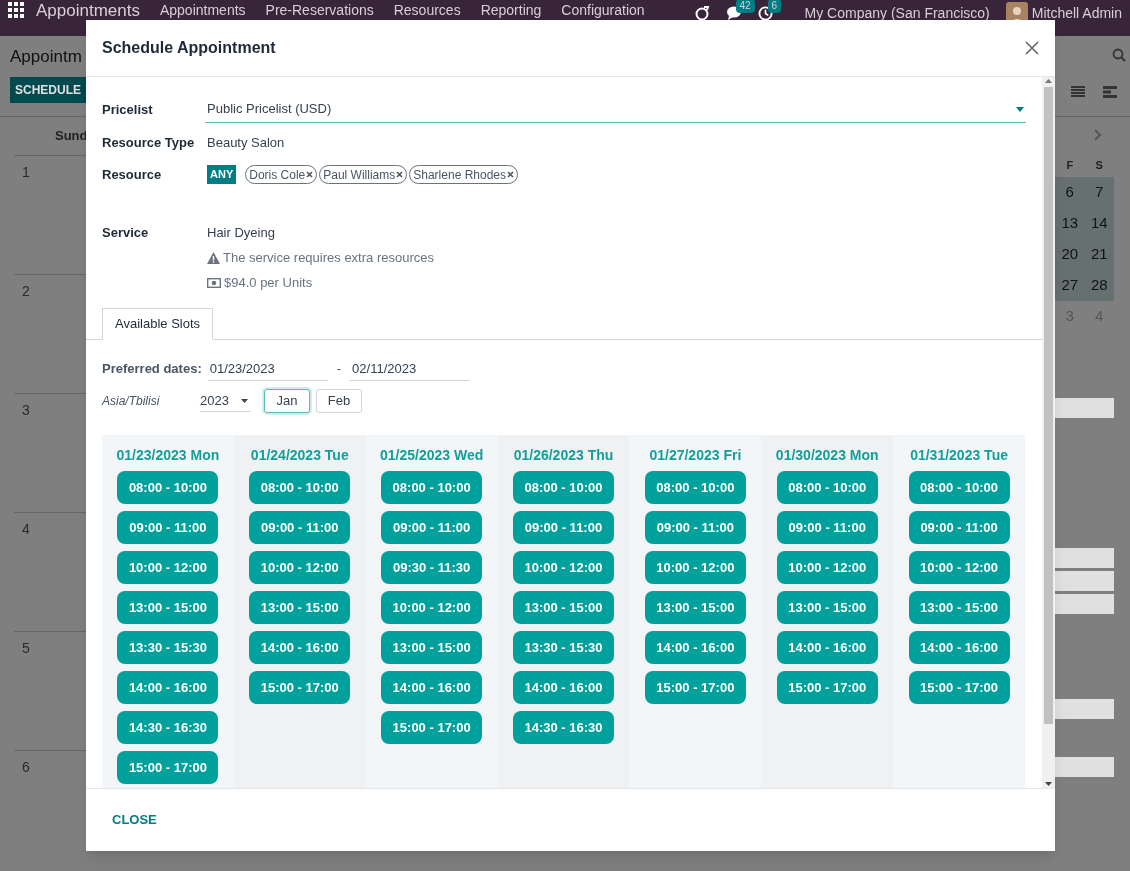  Describe the element at coordinates (267, 369) in the screenshot. I see `date-field: 01/23/2023` at that location.